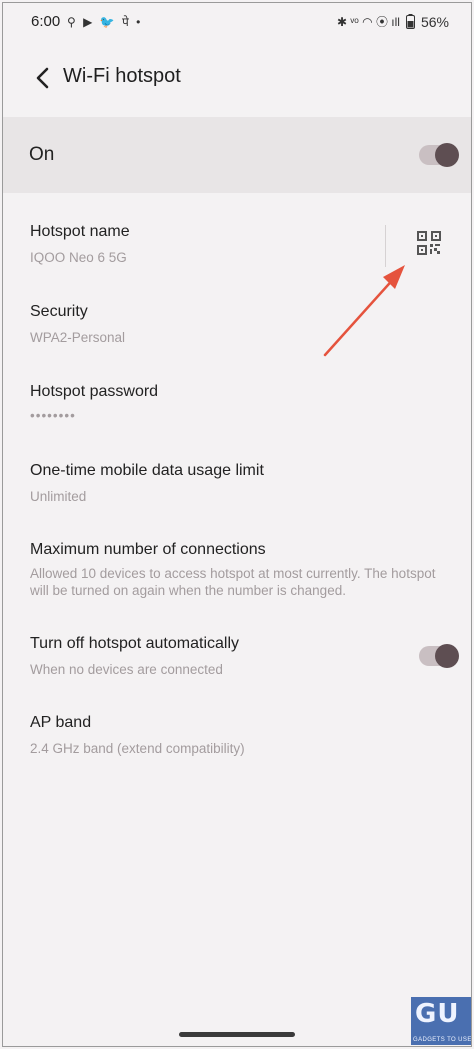 This screenshot has width=474, height=1049. I want to click on setting-hotspot-password: Hotspot password ••••••••, so click(237, 402).